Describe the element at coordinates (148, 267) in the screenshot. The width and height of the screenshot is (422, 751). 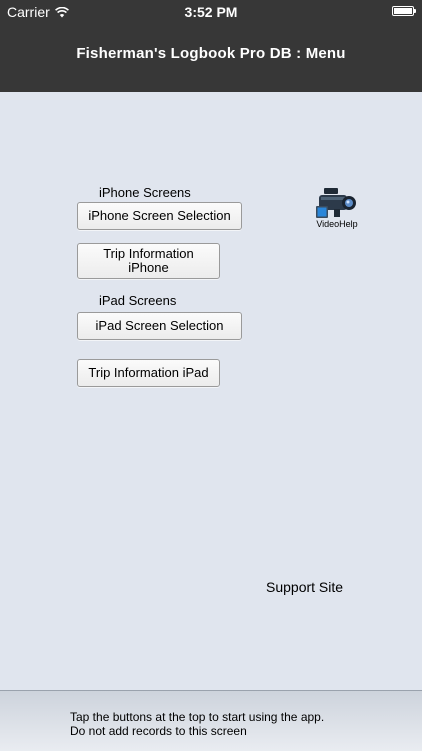
I see `trip-iphone-line2: iPhone` at that location.